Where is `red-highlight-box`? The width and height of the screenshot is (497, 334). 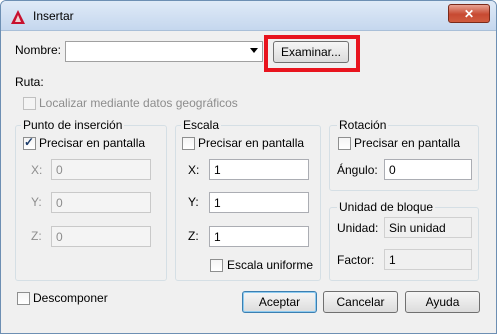
red-highlight-box is located at coordinates (312, 53).